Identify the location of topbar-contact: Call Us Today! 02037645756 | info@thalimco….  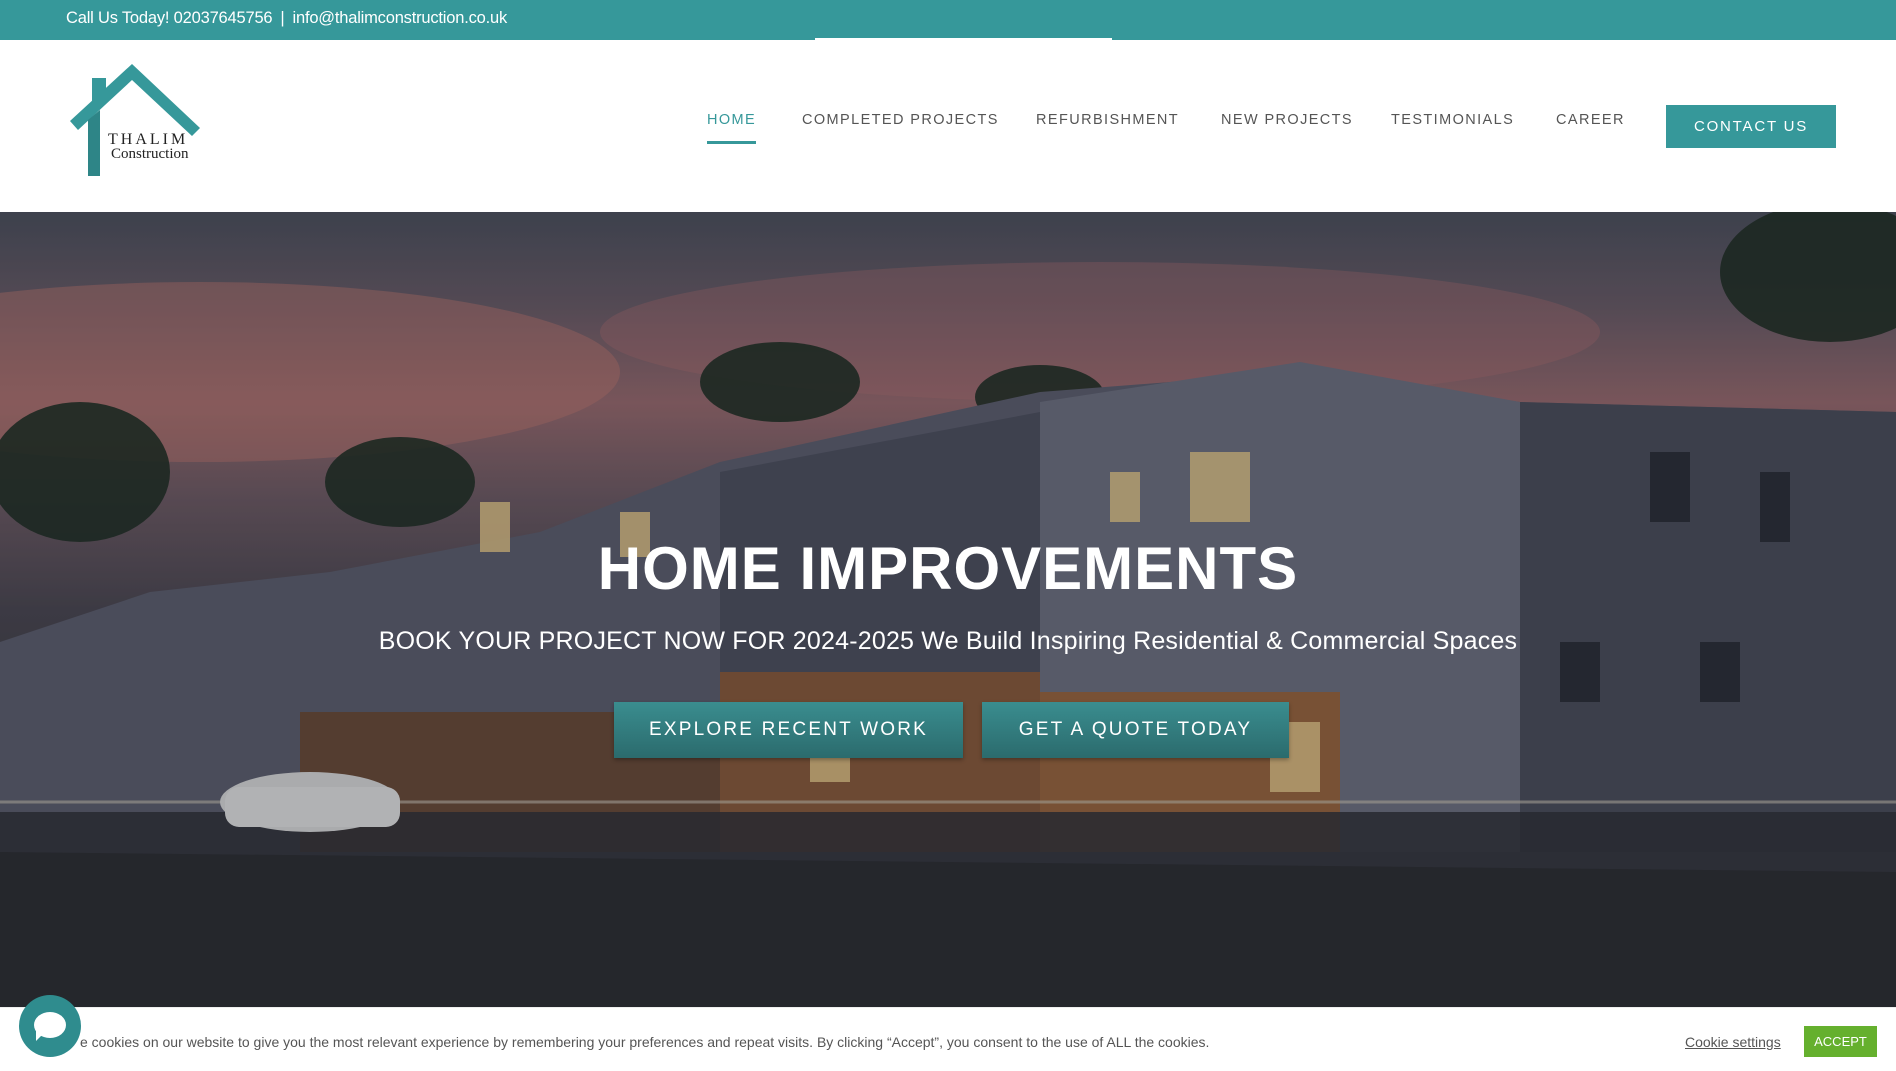
(286, 20).